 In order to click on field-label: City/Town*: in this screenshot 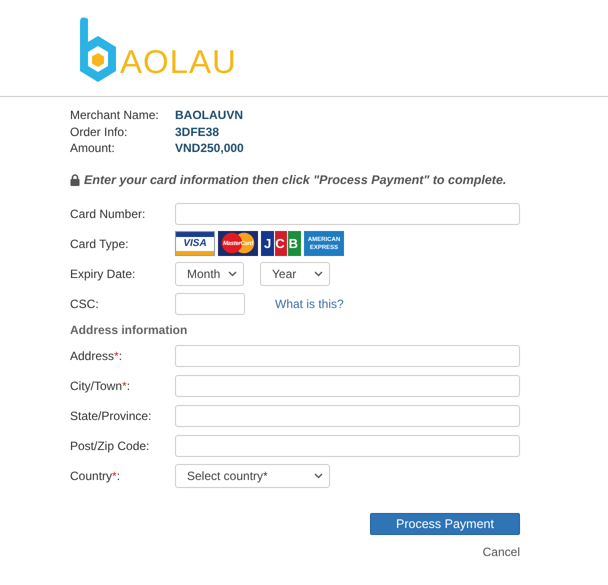, I will do `click(101, 385)`.